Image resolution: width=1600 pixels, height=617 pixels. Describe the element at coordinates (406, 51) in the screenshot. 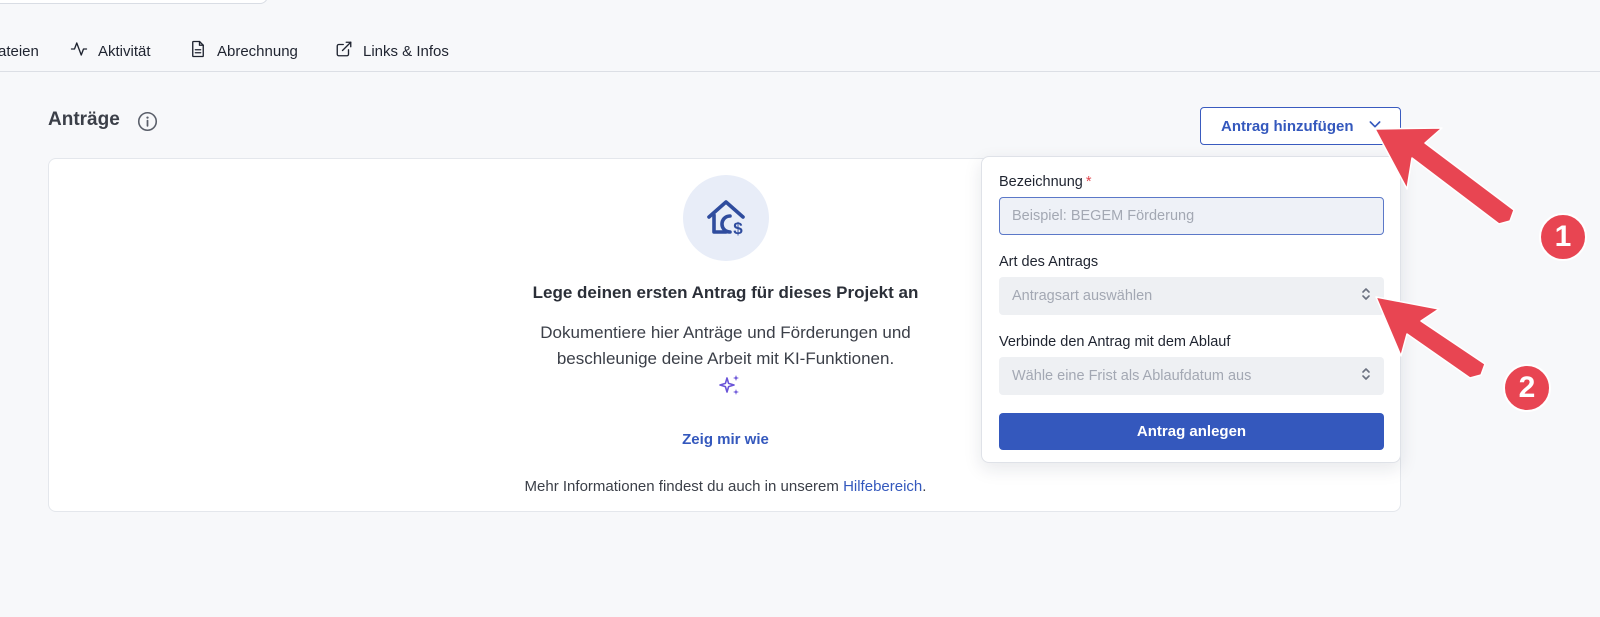

I see `tab-links-label: Links & Infos` at that location.